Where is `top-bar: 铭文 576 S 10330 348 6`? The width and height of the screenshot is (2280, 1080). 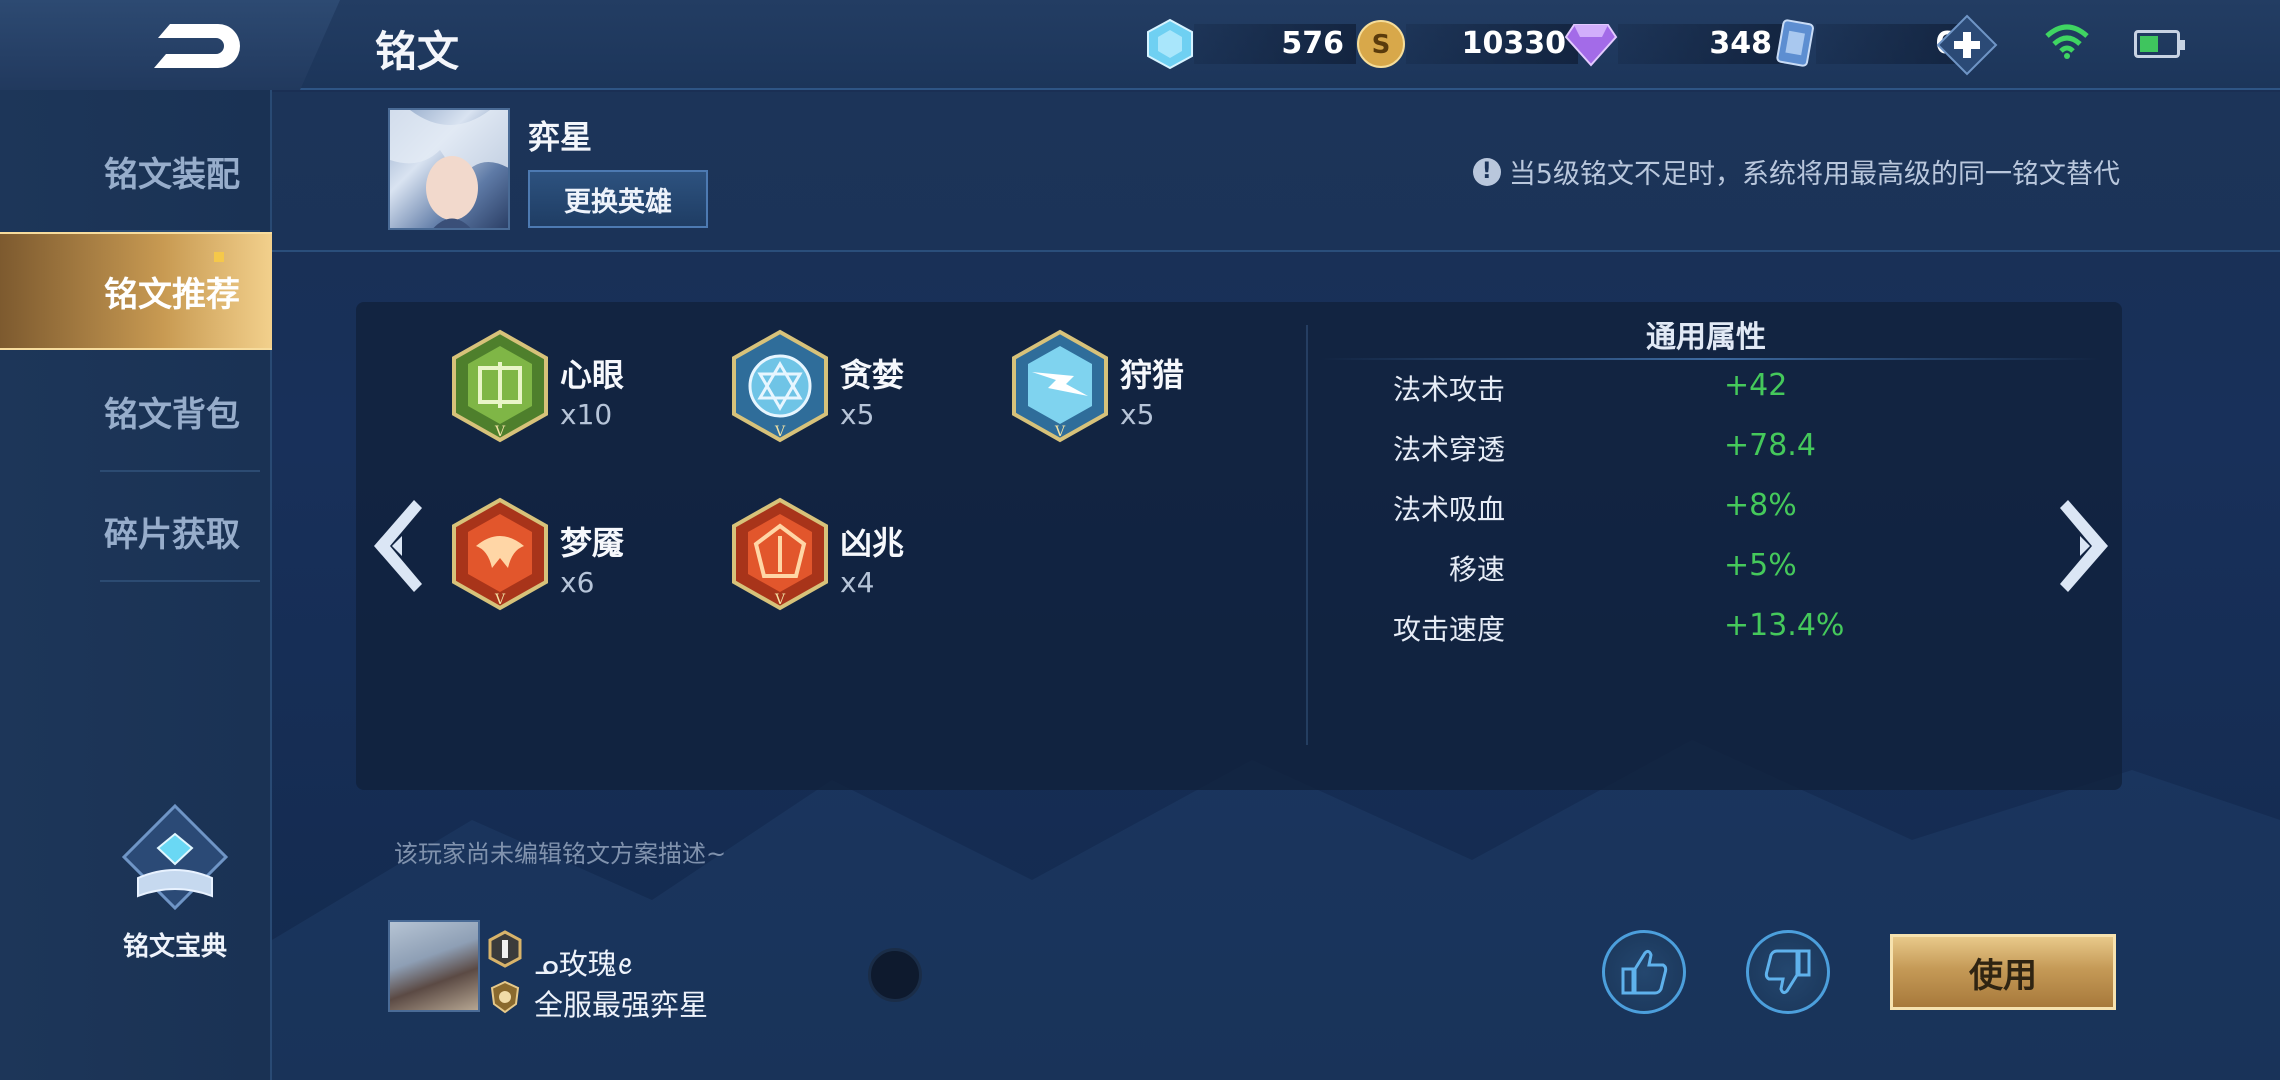
top-bar: 铭文 576 S 10330 348 6 is located at coordinates (1140, 45).